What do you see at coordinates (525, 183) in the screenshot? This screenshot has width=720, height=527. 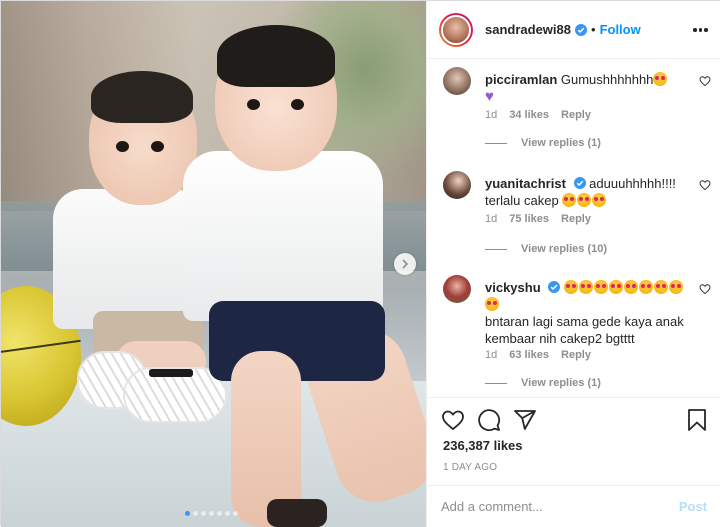 I see `comment-username: yuanitachrist` at bounding box center [525, 183].